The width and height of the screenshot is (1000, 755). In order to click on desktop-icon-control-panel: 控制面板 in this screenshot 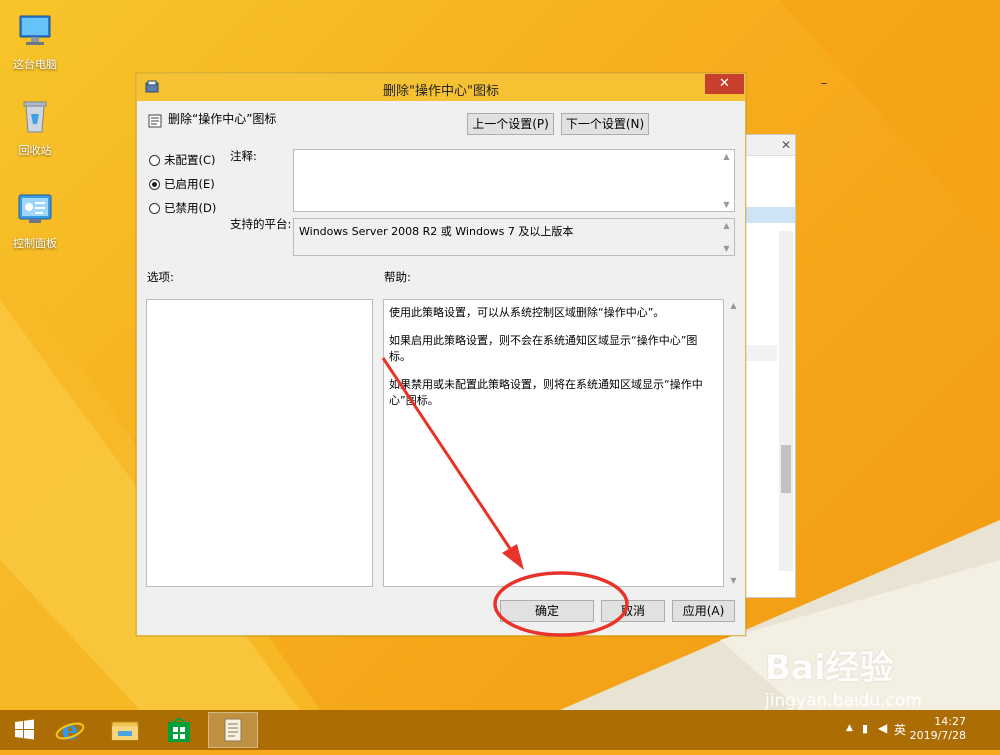, I will do `click(35, 220)`.